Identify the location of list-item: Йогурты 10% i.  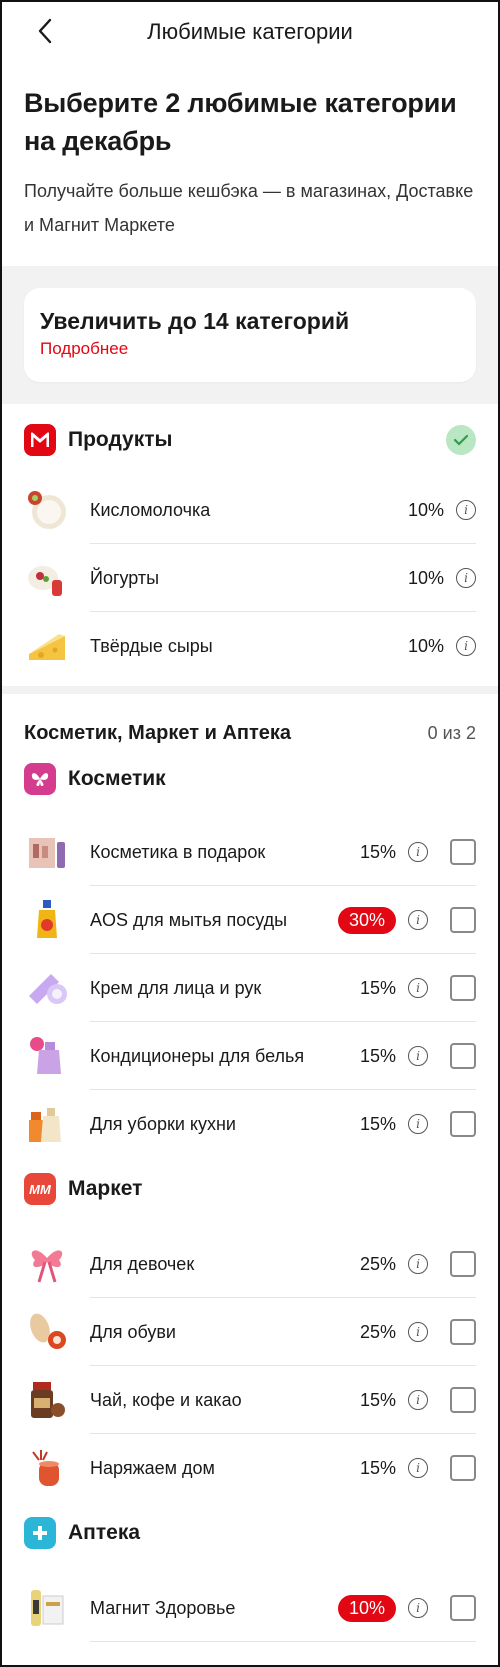
(250, 578).